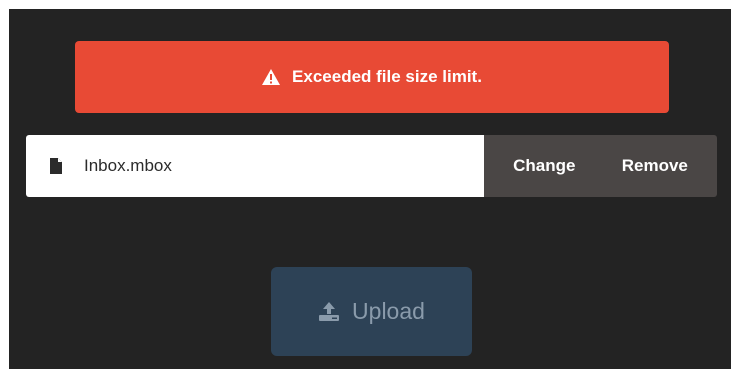 The height and width of the screenshot is (369, 740). What do you see at coordinates (128, 165) in the screenshot?
I see `file-name: Inbox.mbox` at bounding box center [128, 165].